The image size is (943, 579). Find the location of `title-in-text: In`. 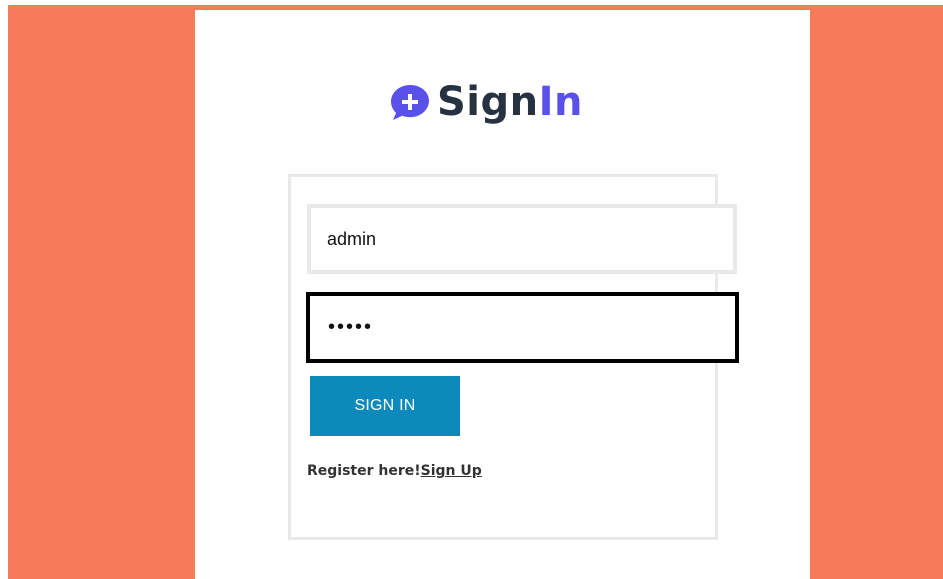

title-in-text: In is located at coordinates (560, 102).